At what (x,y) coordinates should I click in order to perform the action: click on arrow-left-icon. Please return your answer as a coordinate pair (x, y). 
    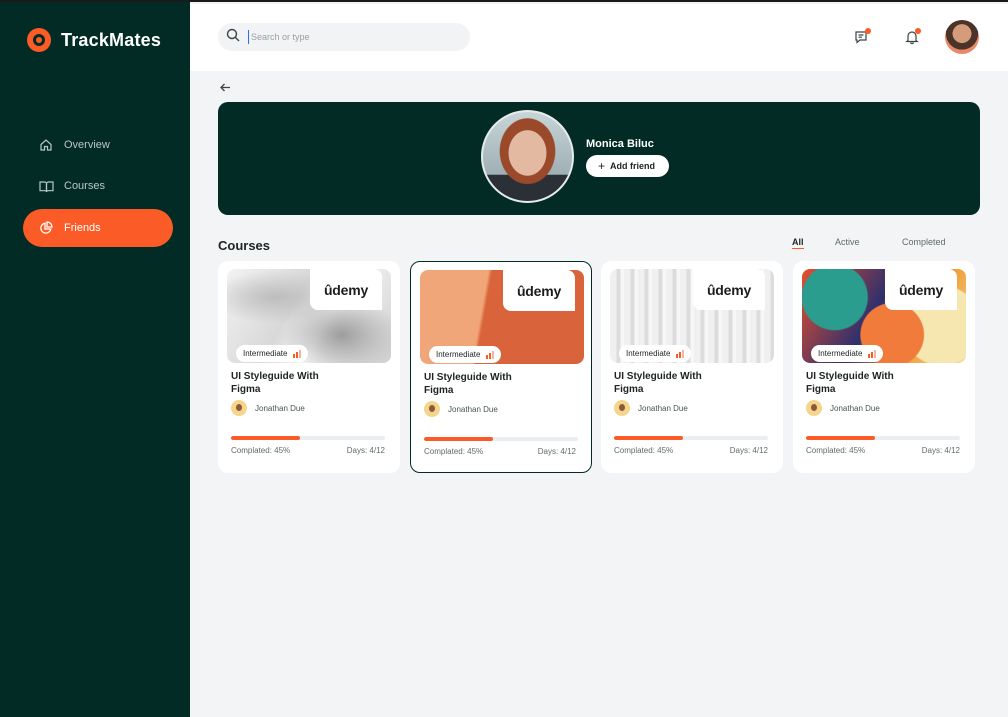
    Looking at the image, I should click on (224, 87).